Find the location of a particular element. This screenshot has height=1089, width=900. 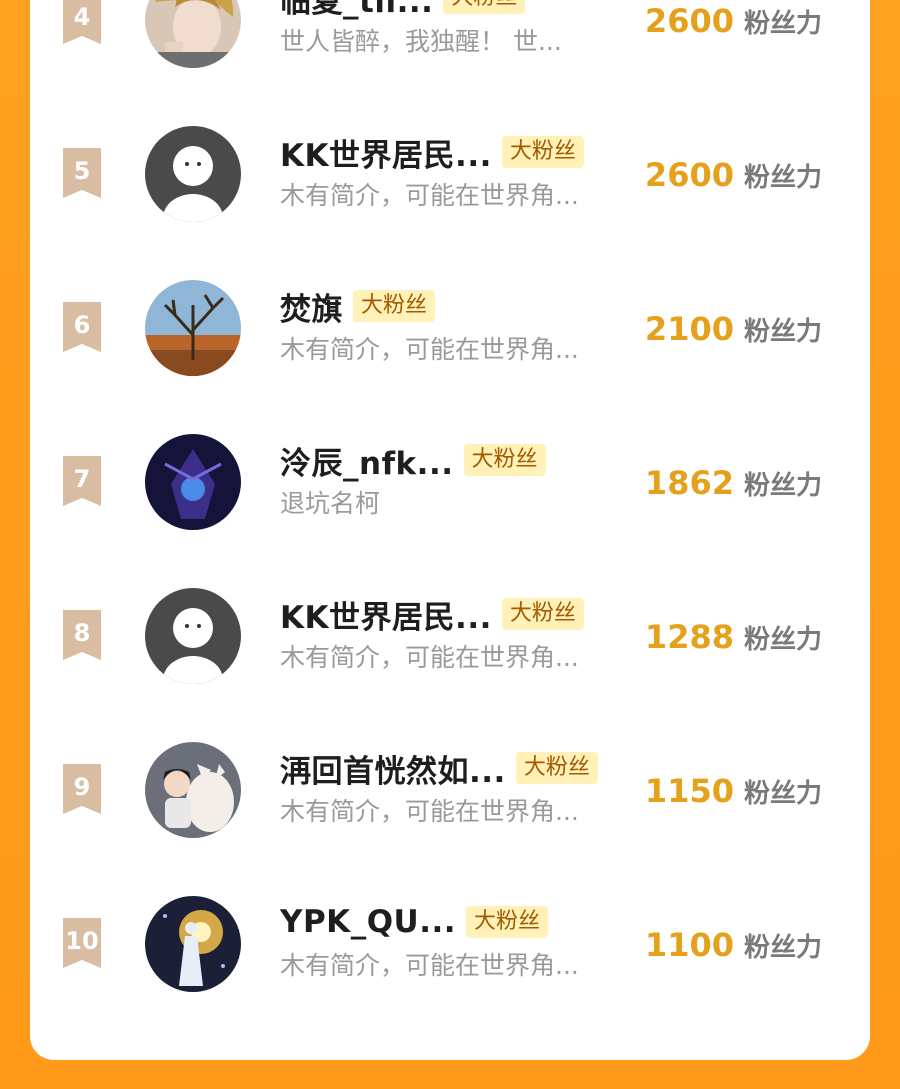

rank-number: 8 is located at coordinates (82, 633).